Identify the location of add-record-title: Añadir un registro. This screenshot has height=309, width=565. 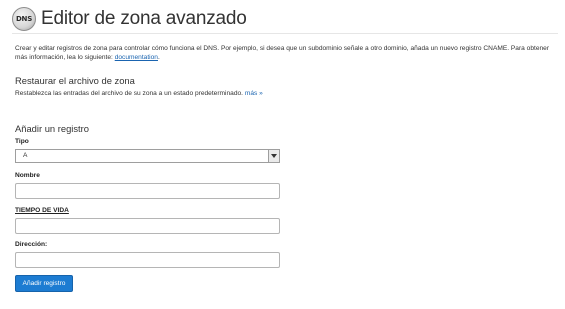
(52, 128).